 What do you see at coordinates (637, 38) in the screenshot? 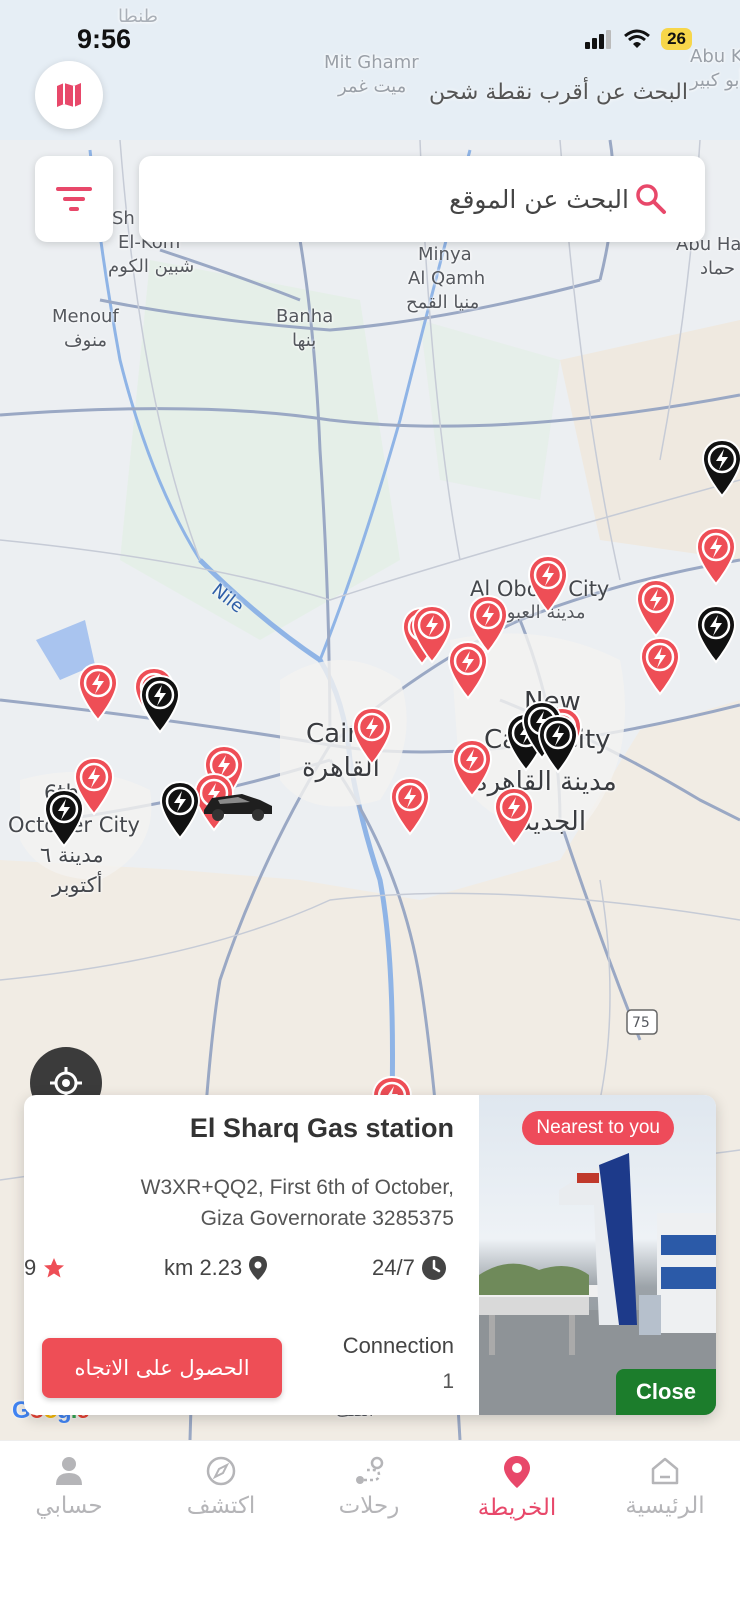
I see `wifi-icon` at bounding box center [637, 38].